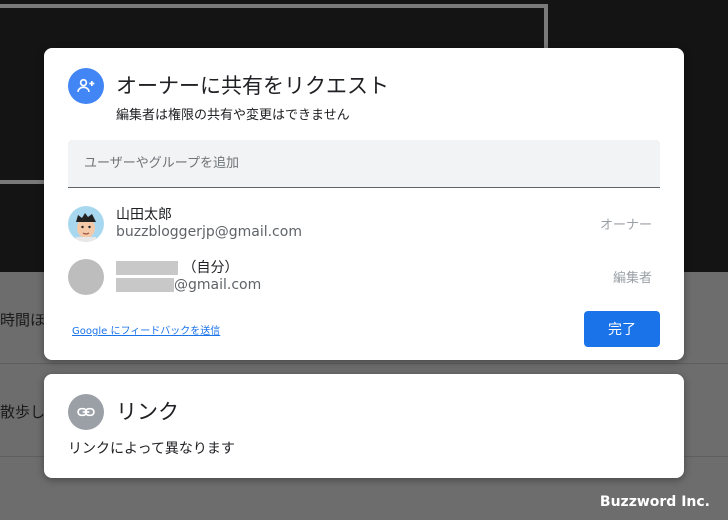 Image resolution: width=728 pixels, height=520 pixels. Describe the element at coordinates (151, 449) in the screenshot. I see `link-description: リンクによって異なります` at that location.